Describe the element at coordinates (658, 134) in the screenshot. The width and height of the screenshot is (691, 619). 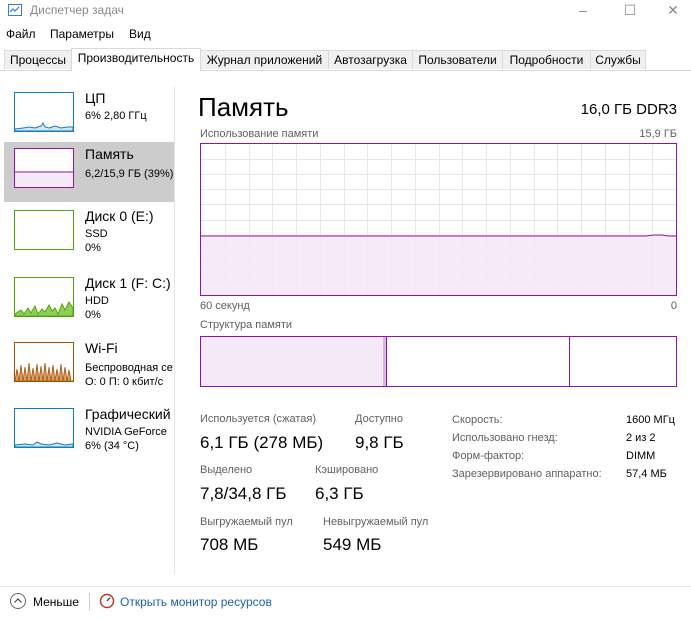
I see `usage-max: 15,9 ГБ` at that location.